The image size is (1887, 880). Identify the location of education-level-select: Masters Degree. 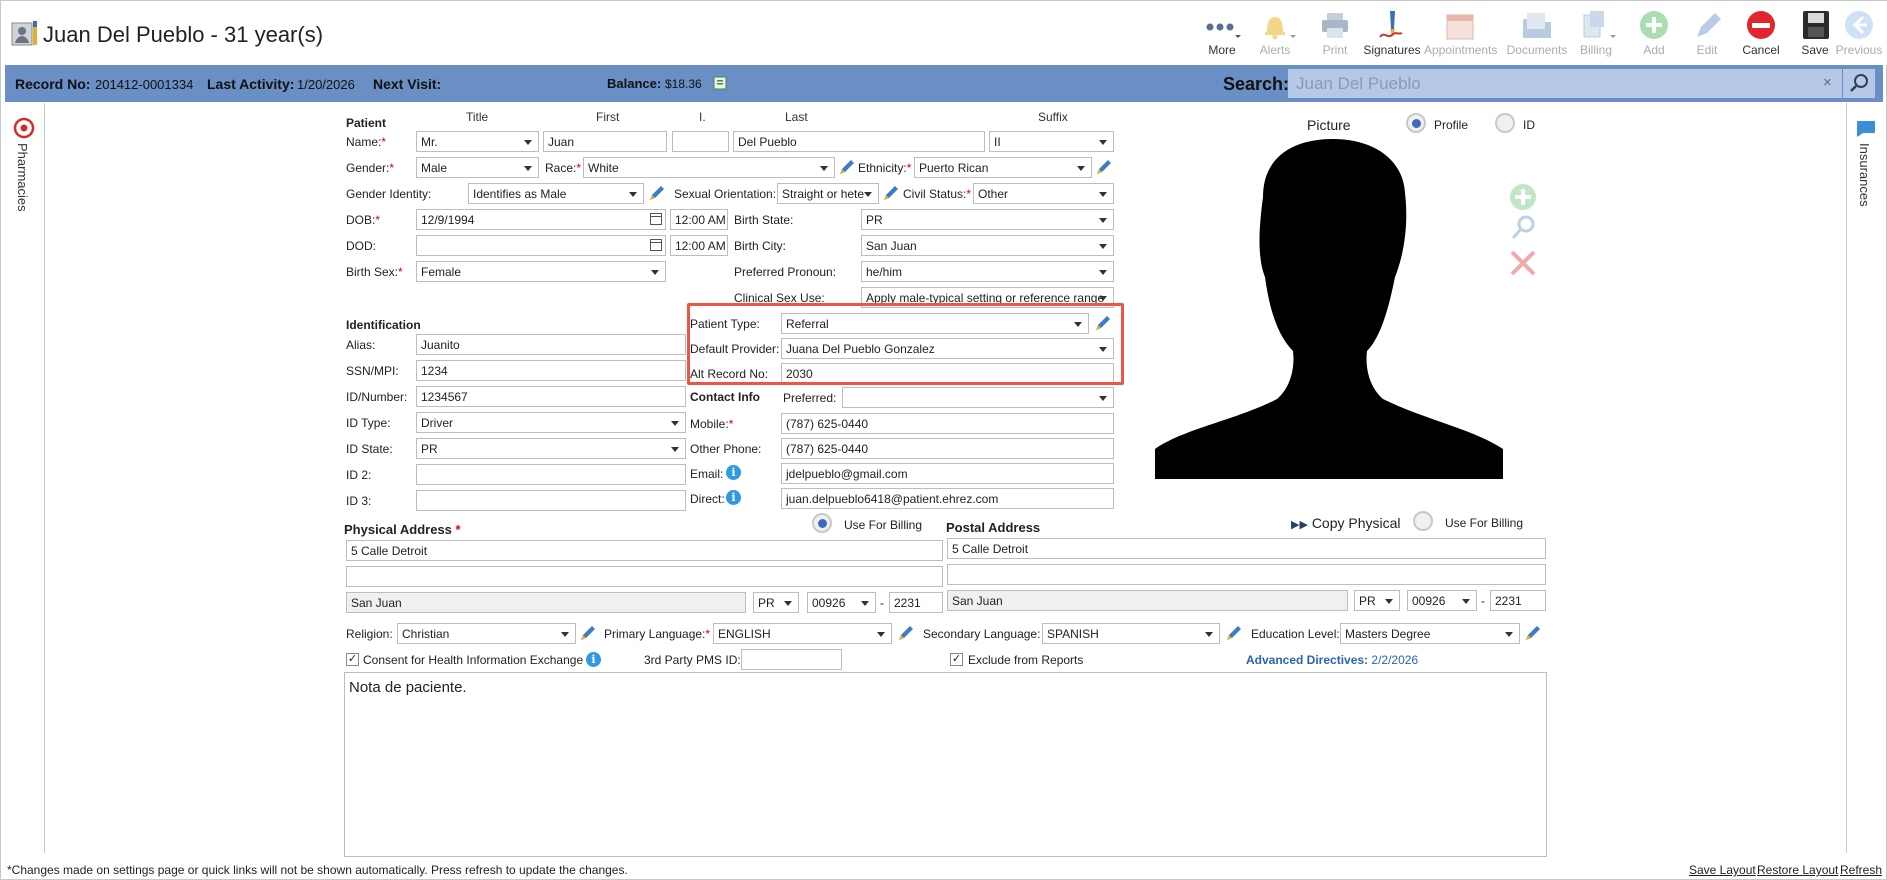
(1430, 633).